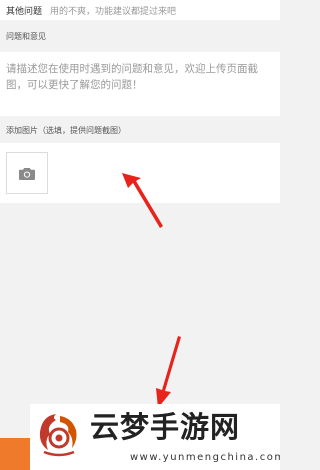  I want to click on category-title: 其他问题, so click(24, 11).